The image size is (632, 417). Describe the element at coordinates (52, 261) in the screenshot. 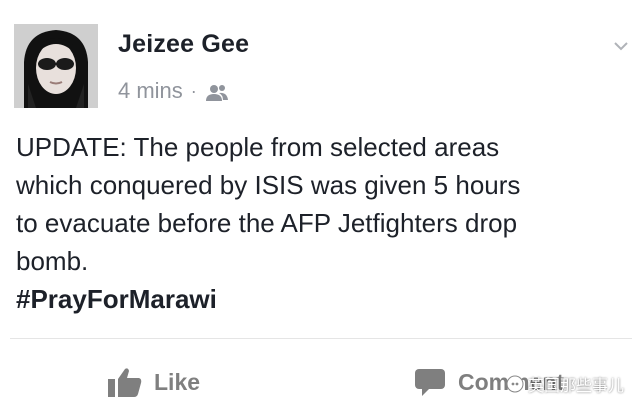

I see `post-text-line: bomb.` at that location.